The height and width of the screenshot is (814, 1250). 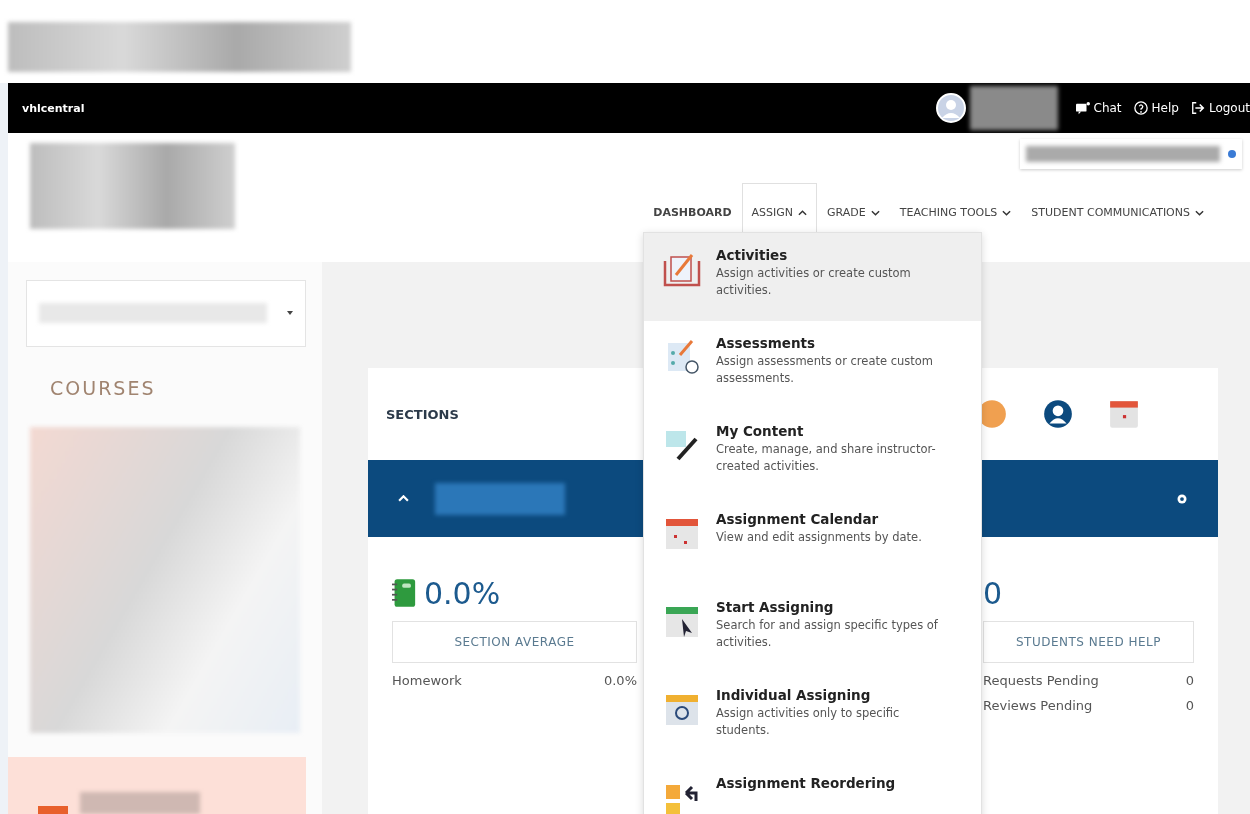 What do you see at coordinates (620, 680) in the screenshot?
I see `row-value: 0.0%` at bounding box center [620, 680].